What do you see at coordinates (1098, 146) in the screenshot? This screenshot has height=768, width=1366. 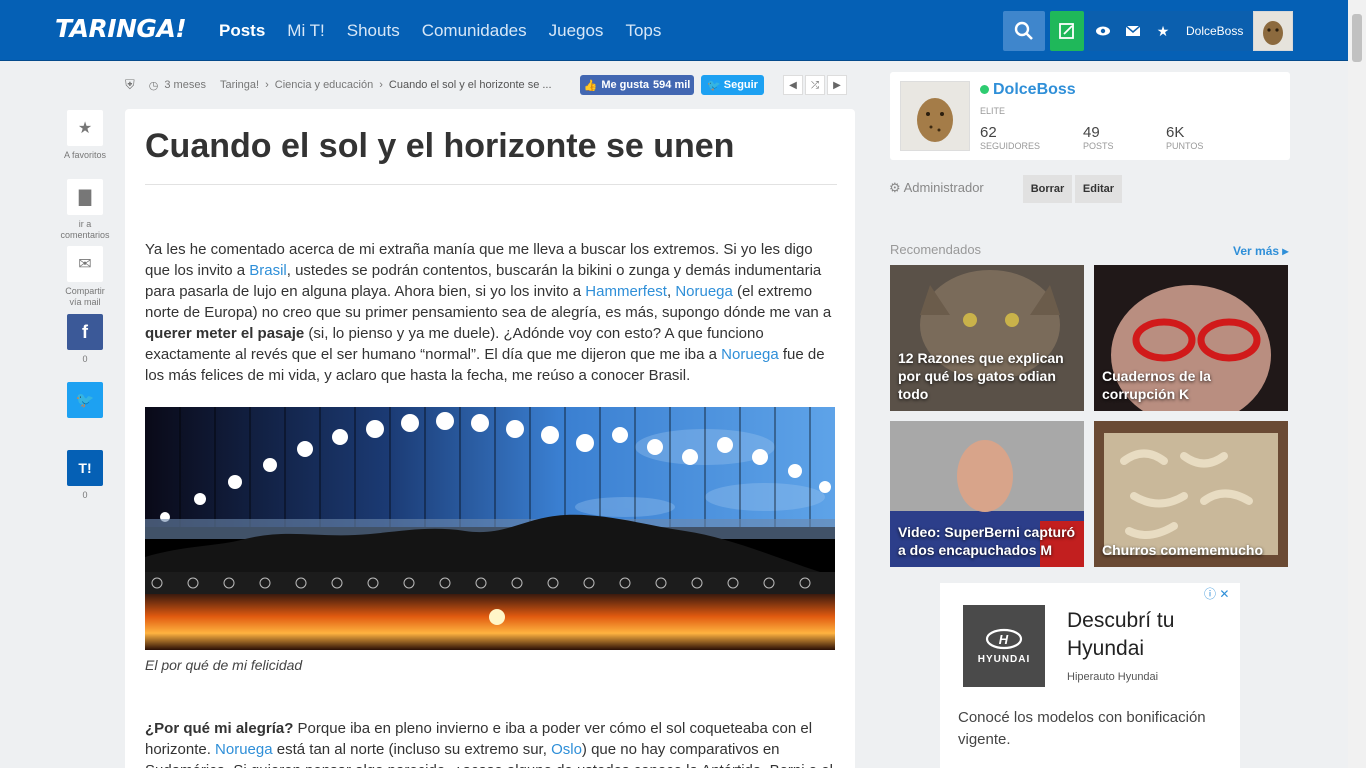 I see `posts-label: POSTS` at bounding box center [1098, 146].